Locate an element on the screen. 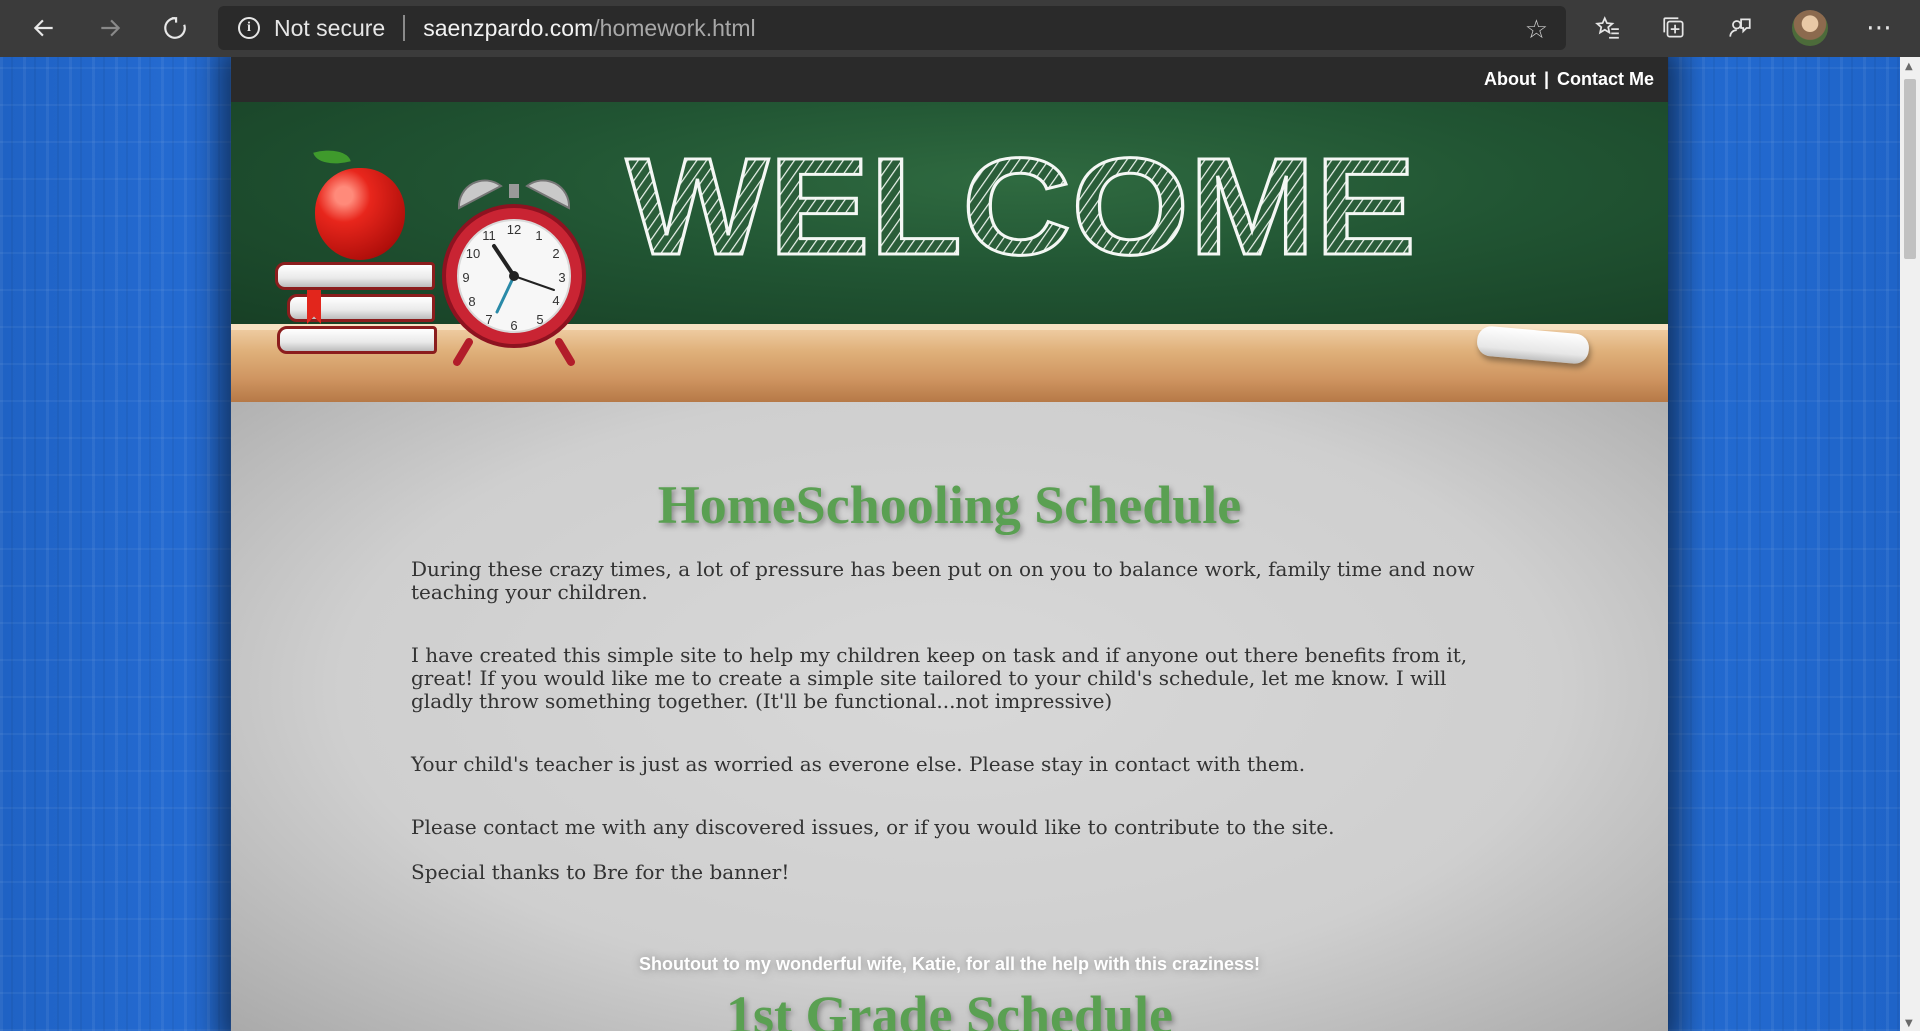 The image size is (1920, 1031). back-arrow-icon is located at coordinates (44, 28).